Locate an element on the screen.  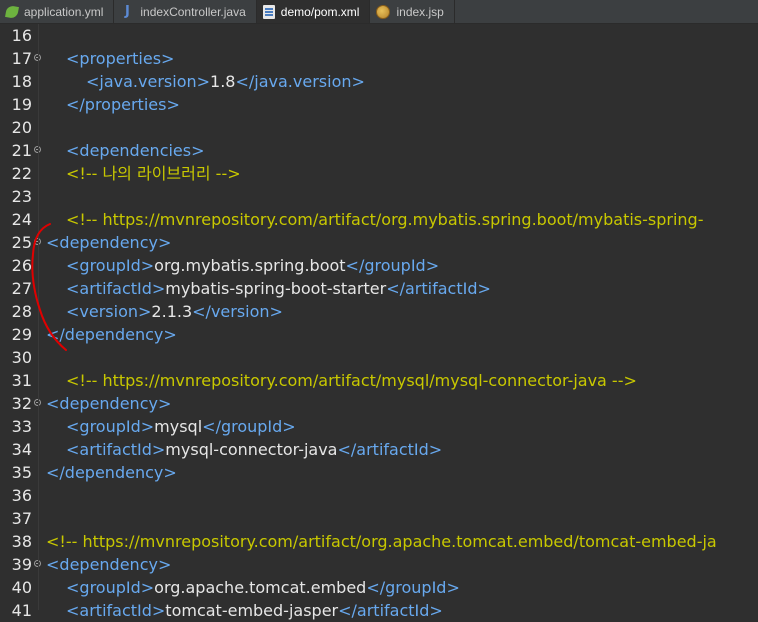
line-number: 39 is located at coordinates (21, 564).